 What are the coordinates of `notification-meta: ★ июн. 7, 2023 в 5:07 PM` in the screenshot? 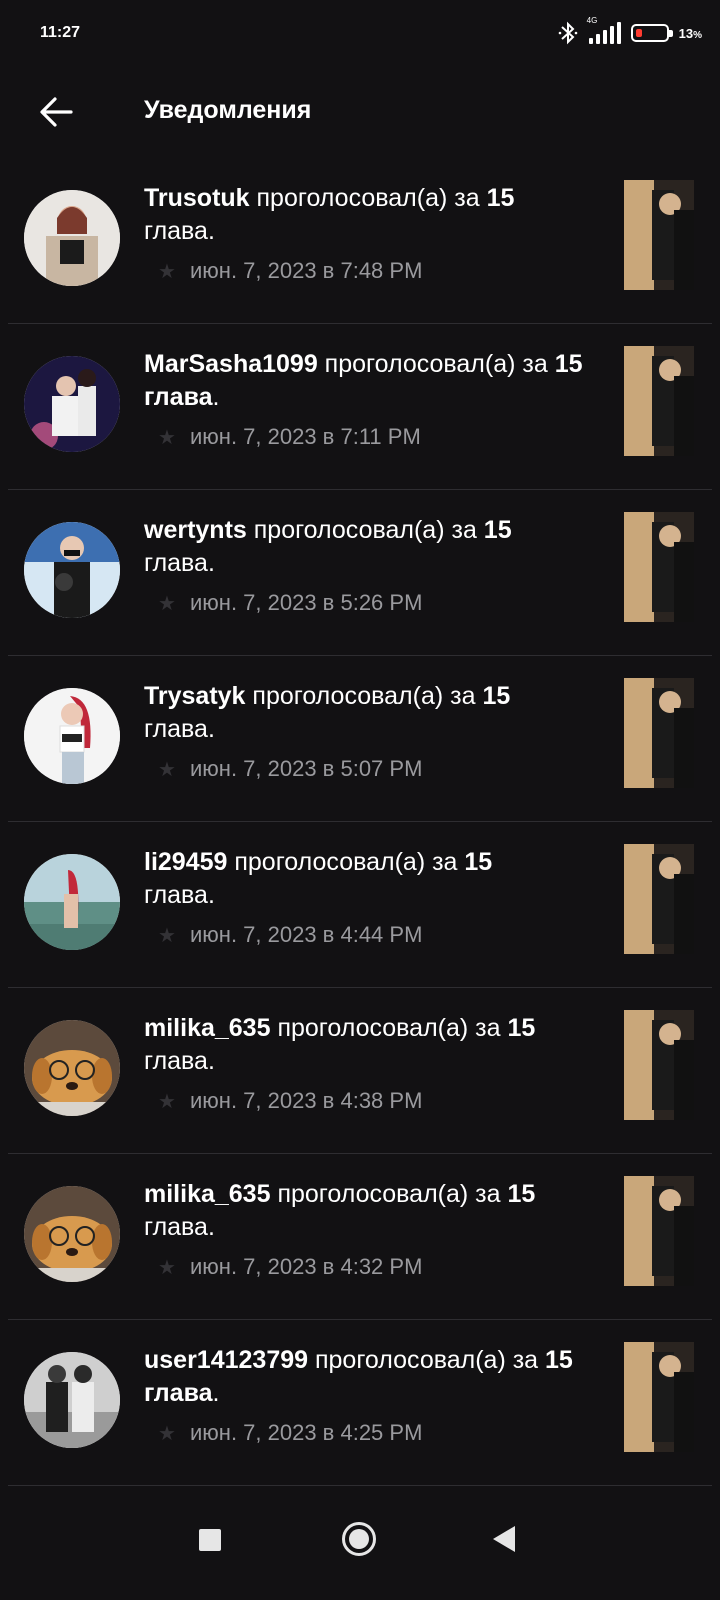 It's located at (289, 769).